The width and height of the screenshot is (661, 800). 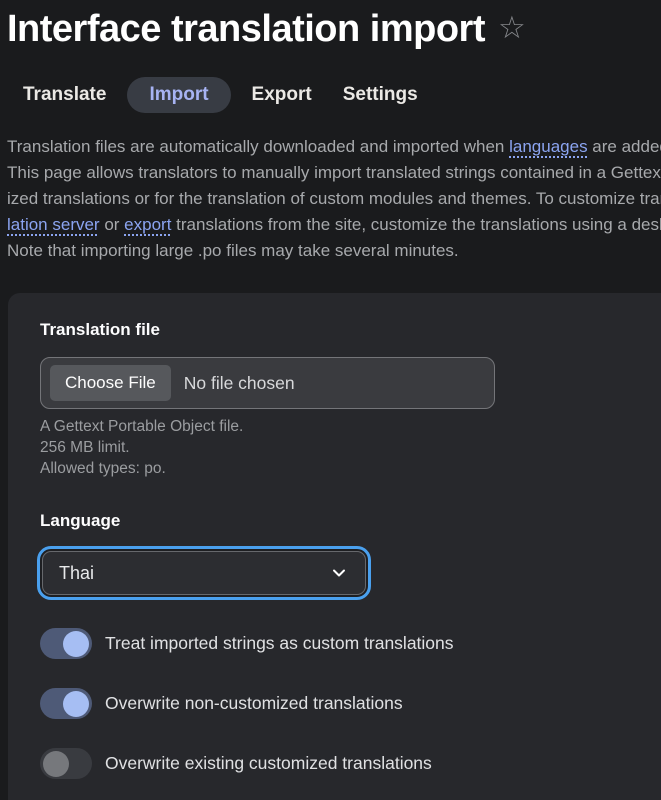 I want to click on tab-settings: Settings, so click(x=380, y=95).